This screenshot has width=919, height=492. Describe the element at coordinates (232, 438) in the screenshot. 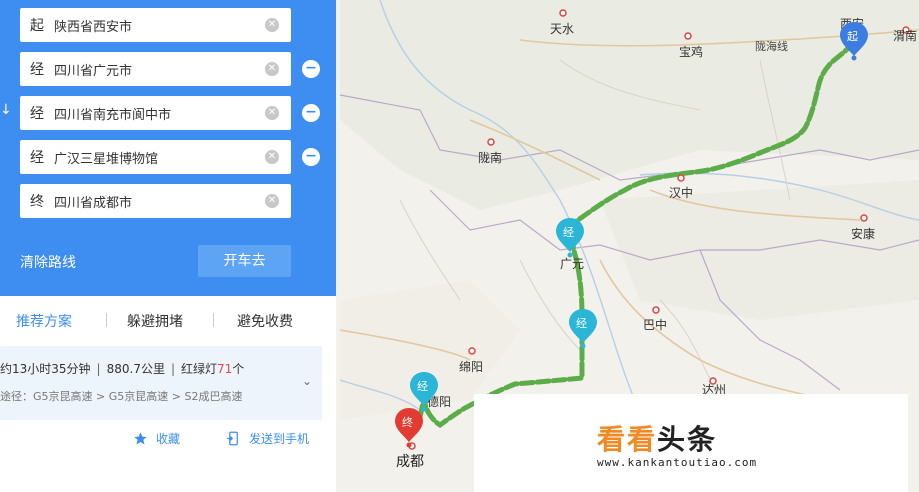

I see `send-to-phone-icon` at that location.